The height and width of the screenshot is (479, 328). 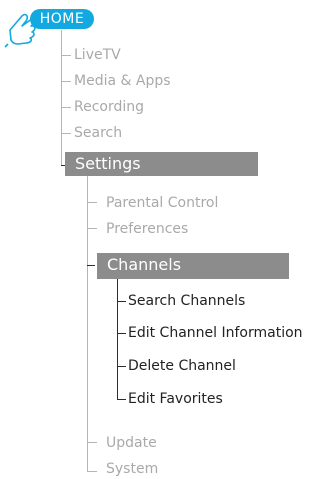 What do you see at coordinates (61, 98) in the screenshot?
I see `tree-line-level1` at bounding box center [61, 98].